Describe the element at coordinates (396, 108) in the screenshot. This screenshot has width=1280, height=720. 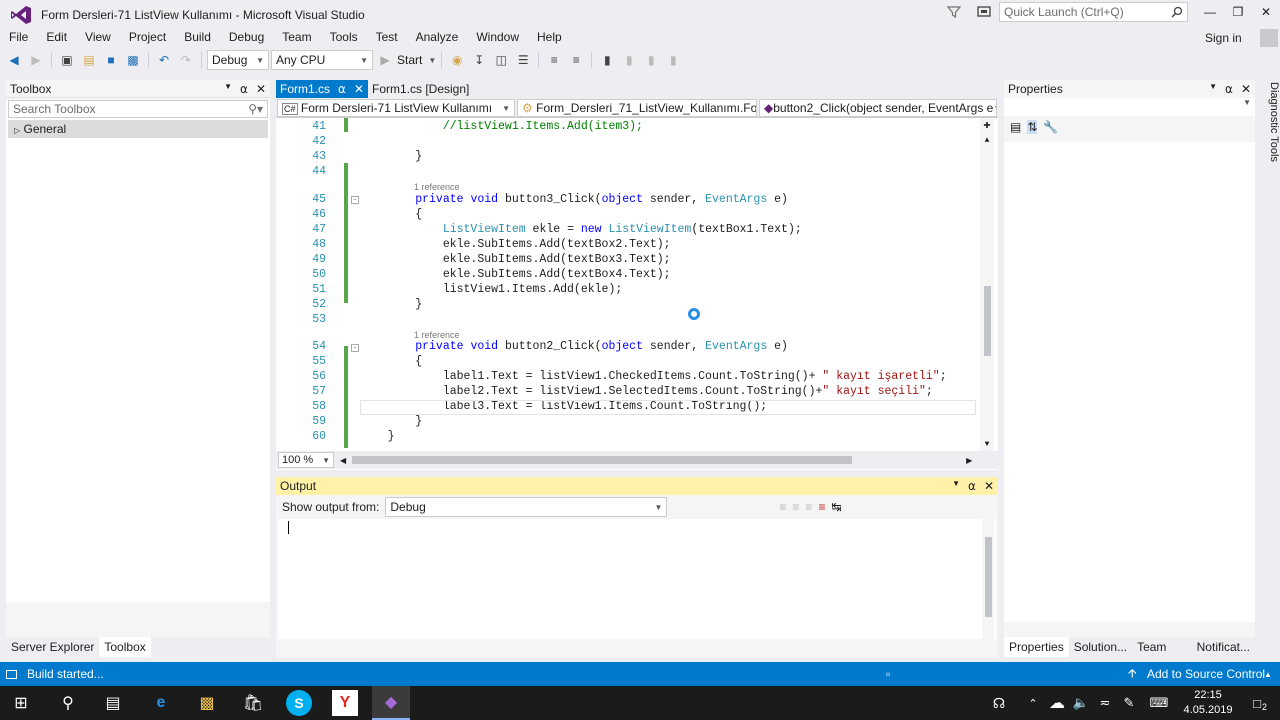
I see `project-select: C# Form Dersleri-71 ListView Kullanımı ▼` at that location.